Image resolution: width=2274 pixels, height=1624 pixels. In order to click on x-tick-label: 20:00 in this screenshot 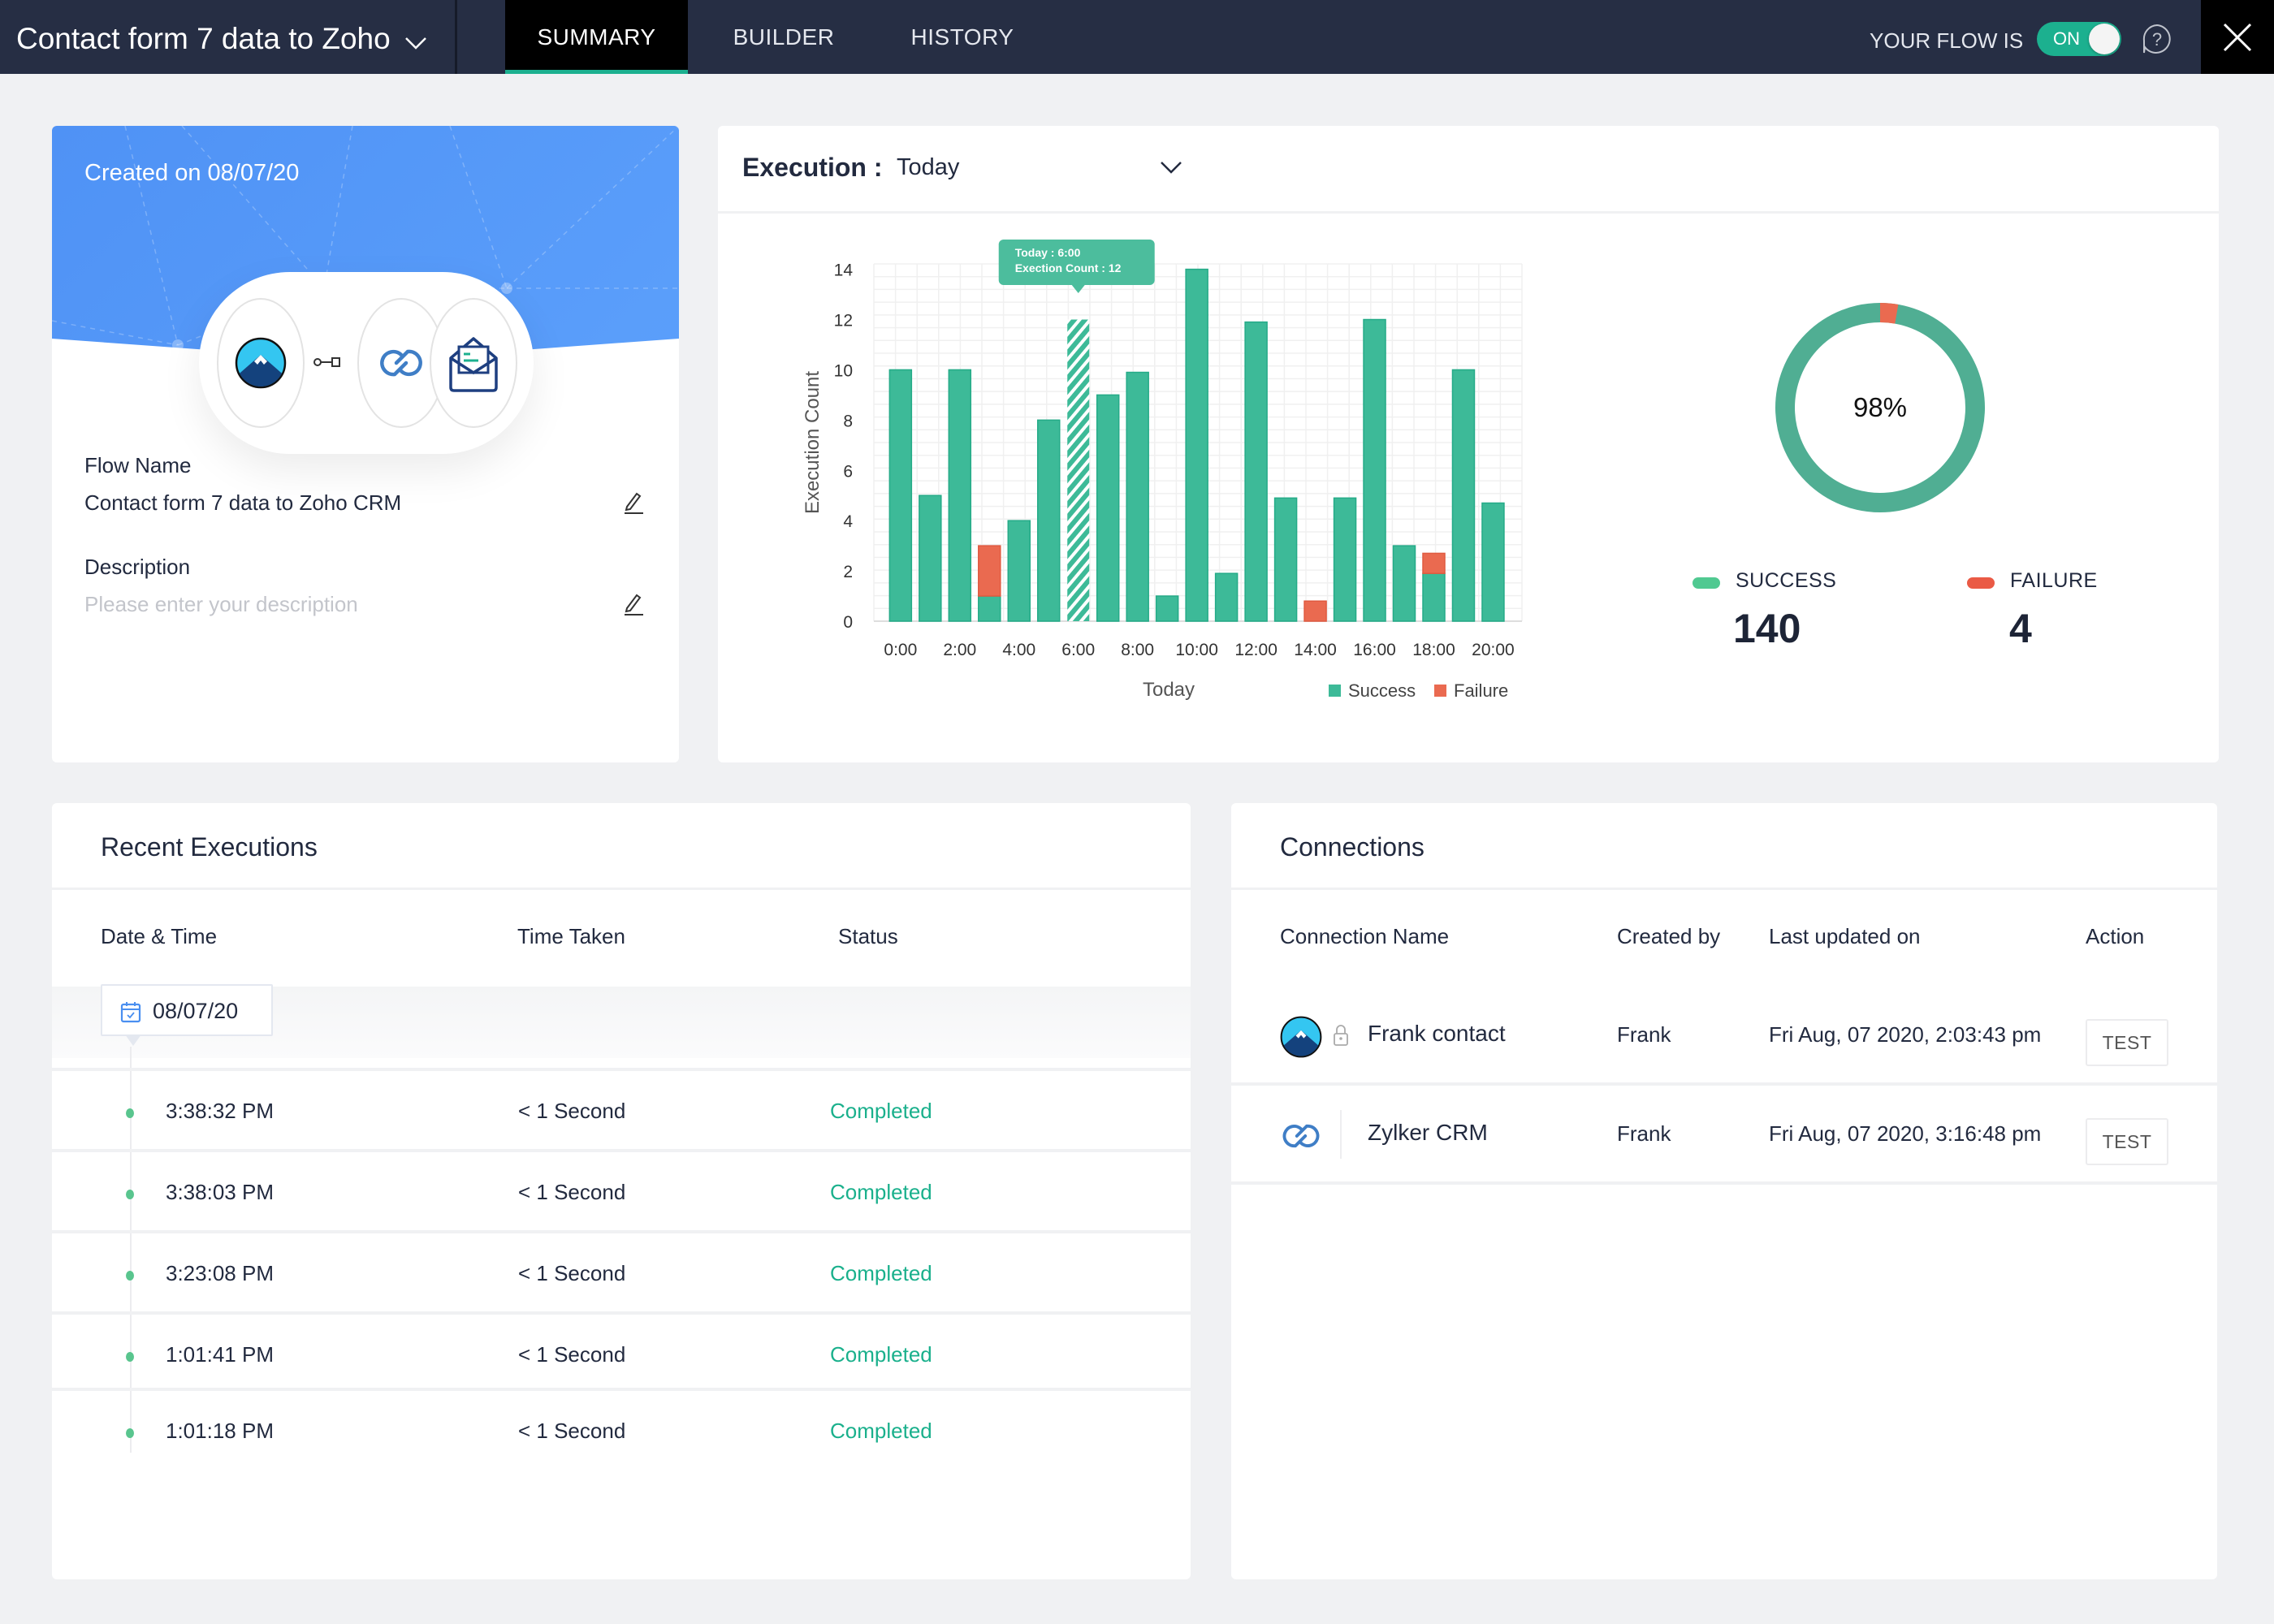, I will do `click(1493, 650)`.